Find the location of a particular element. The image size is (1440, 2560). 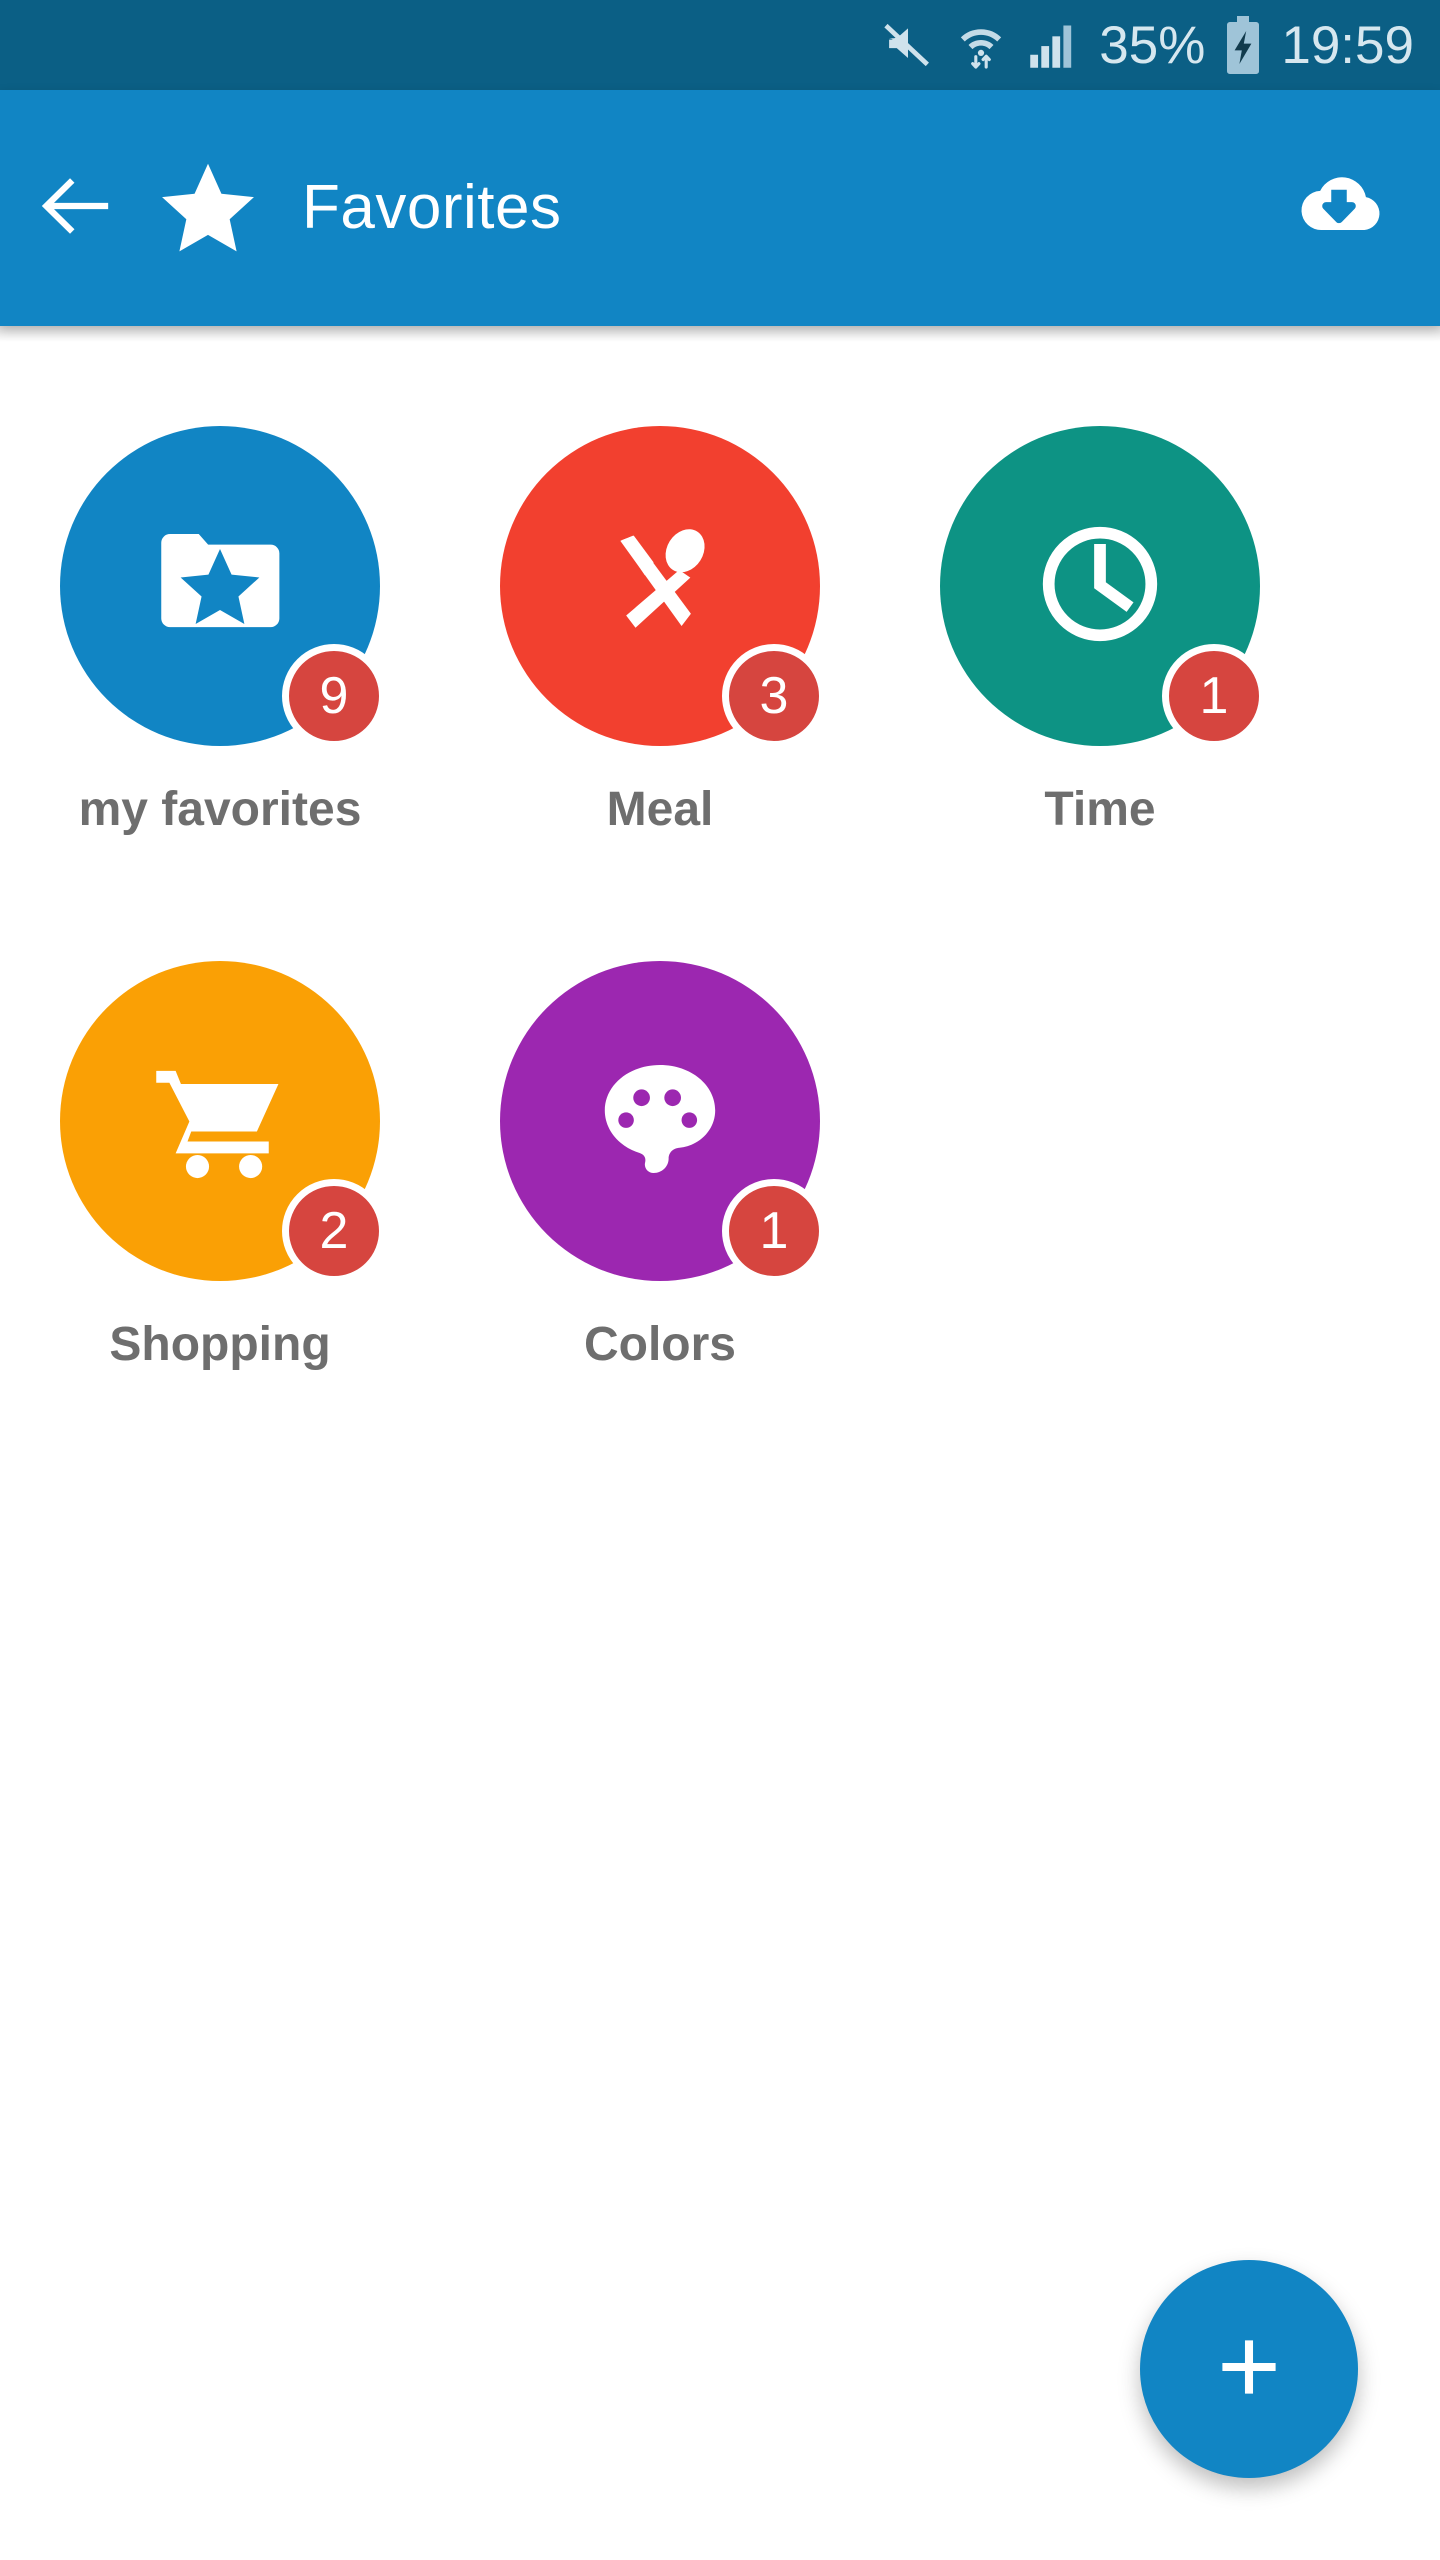

add-fab-button is located at coordinates (1249, 2369).